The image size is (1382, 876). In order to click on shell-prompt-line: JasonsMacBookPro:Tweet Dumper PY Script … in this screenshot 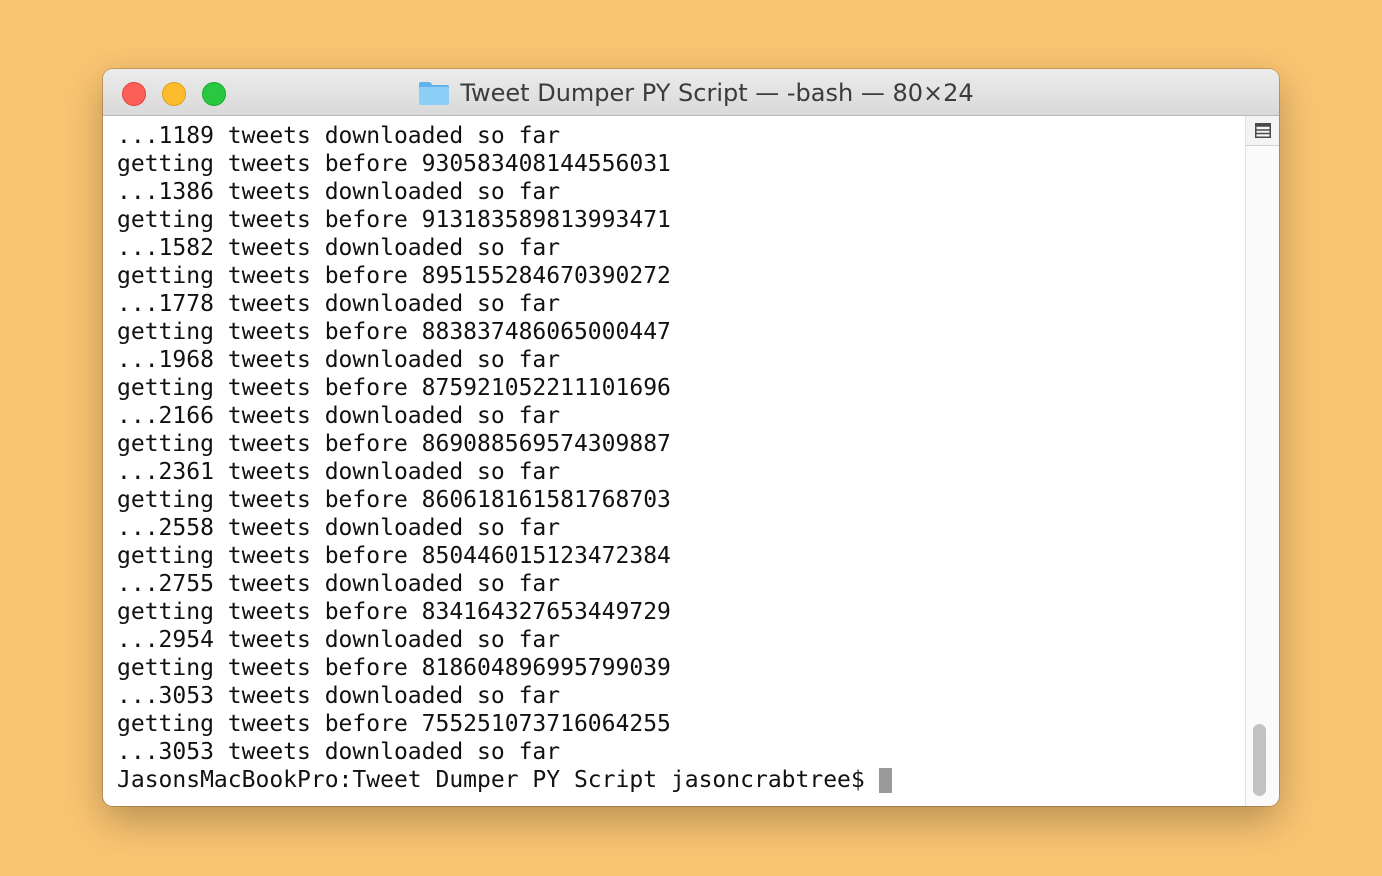, I will do `click(504, 780)`.